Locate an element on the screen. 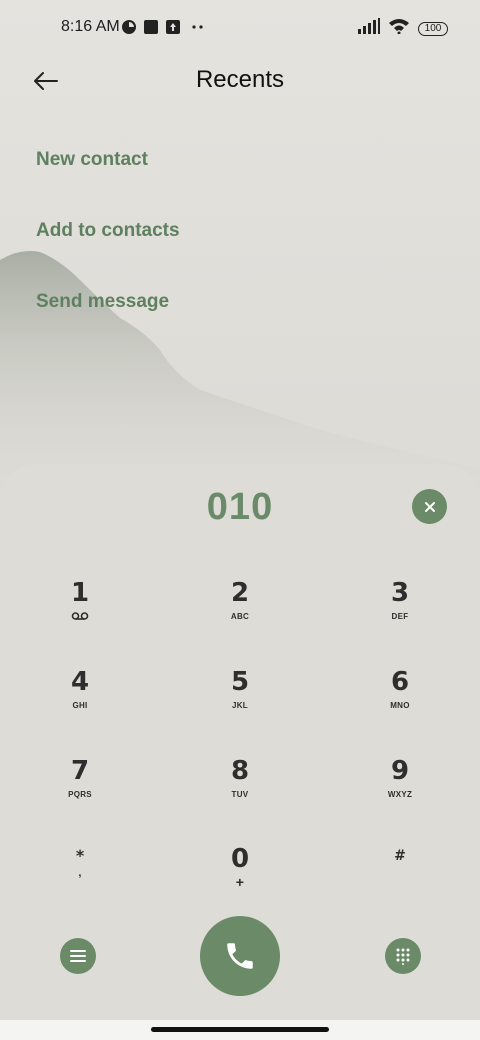 The image size is (480, 1040). key-9: 9 WXYZ is located at coordinates (400, 791).